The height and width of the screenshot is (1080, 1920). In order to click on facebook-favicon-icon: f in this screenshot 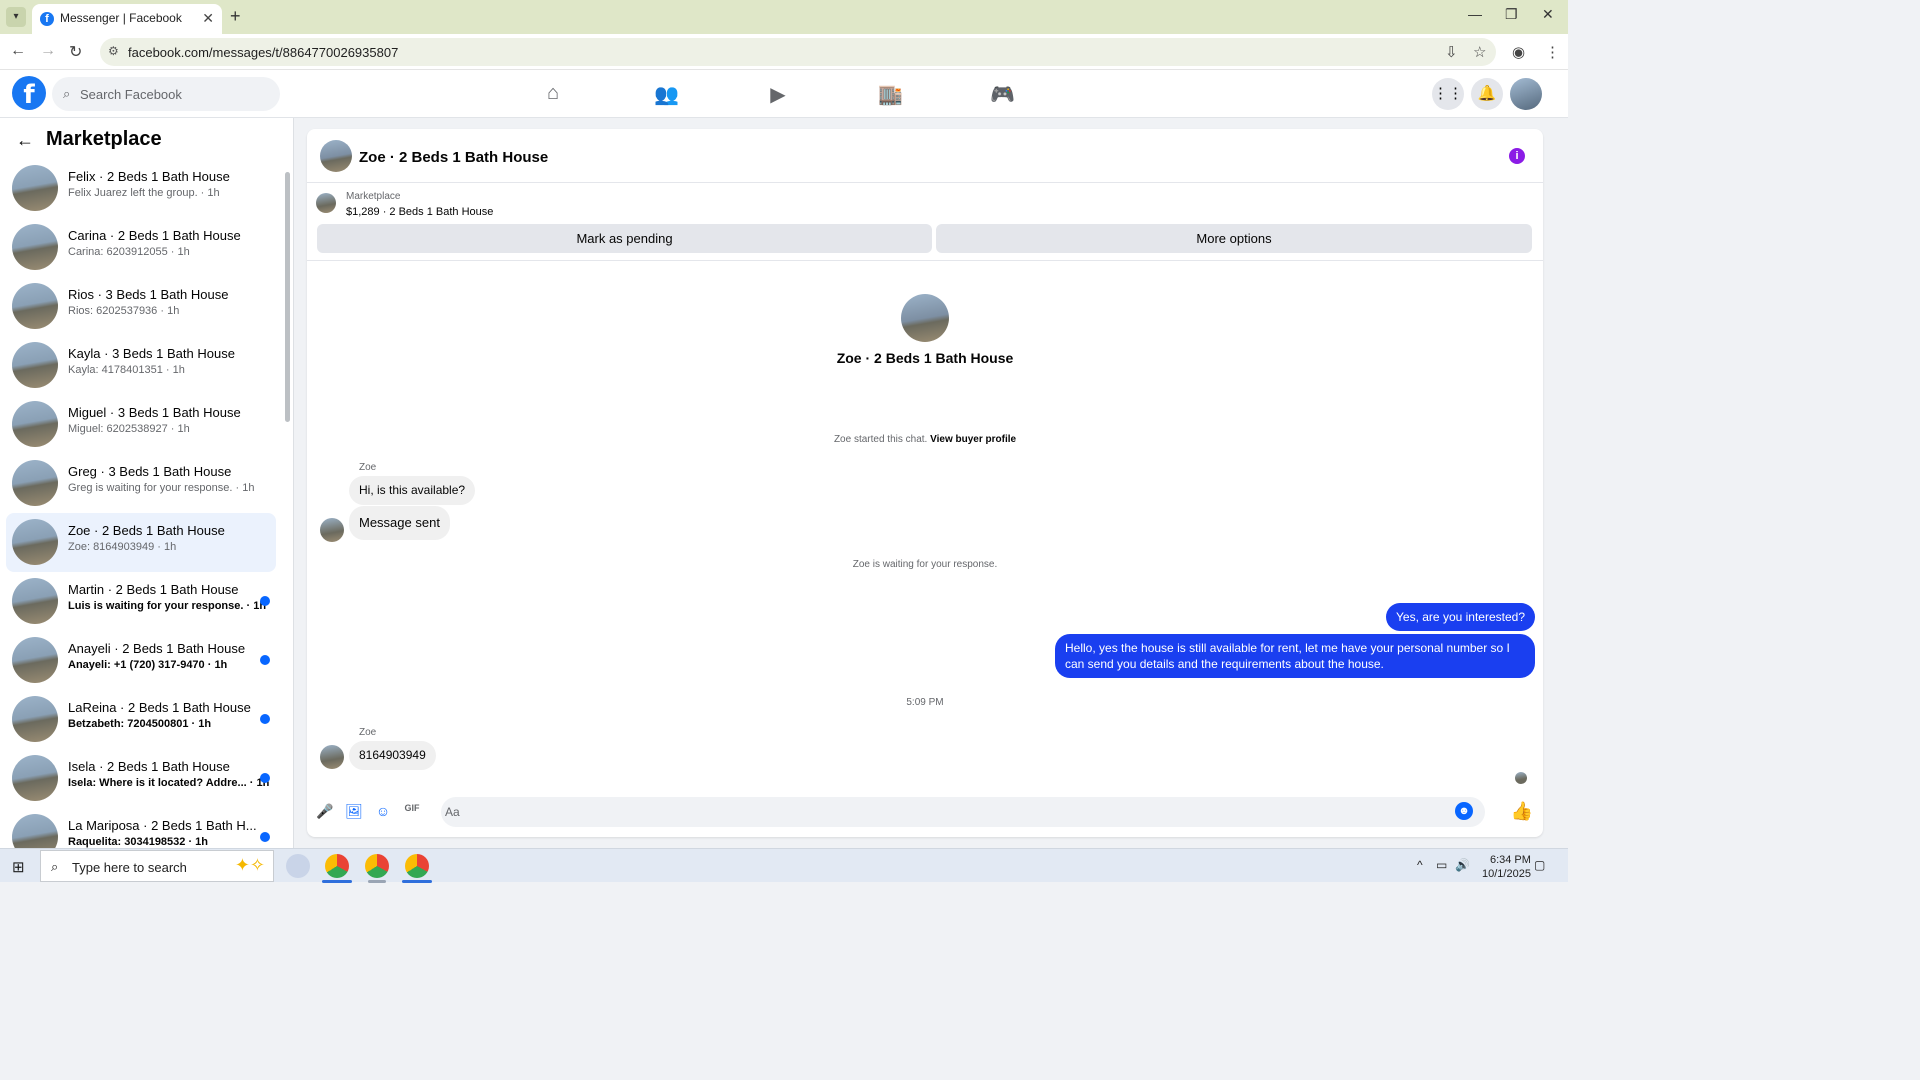, I will do `click(47, 19)`.